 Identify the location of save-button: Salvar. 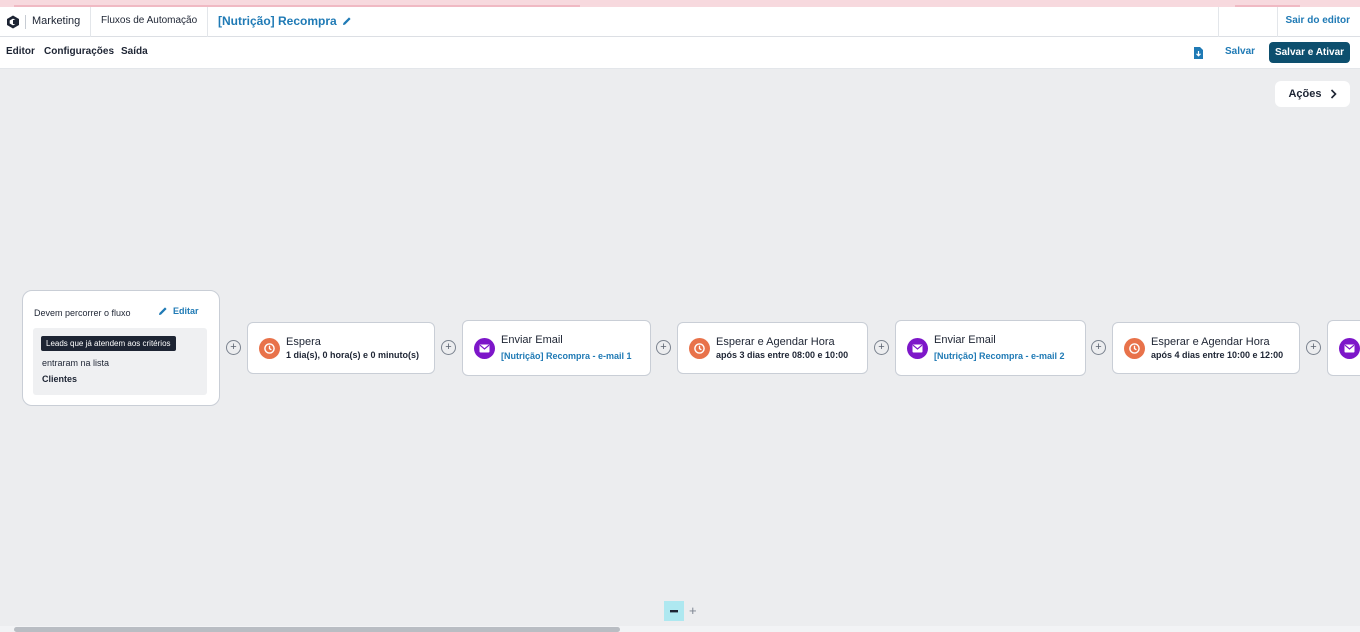
(1240, 51).